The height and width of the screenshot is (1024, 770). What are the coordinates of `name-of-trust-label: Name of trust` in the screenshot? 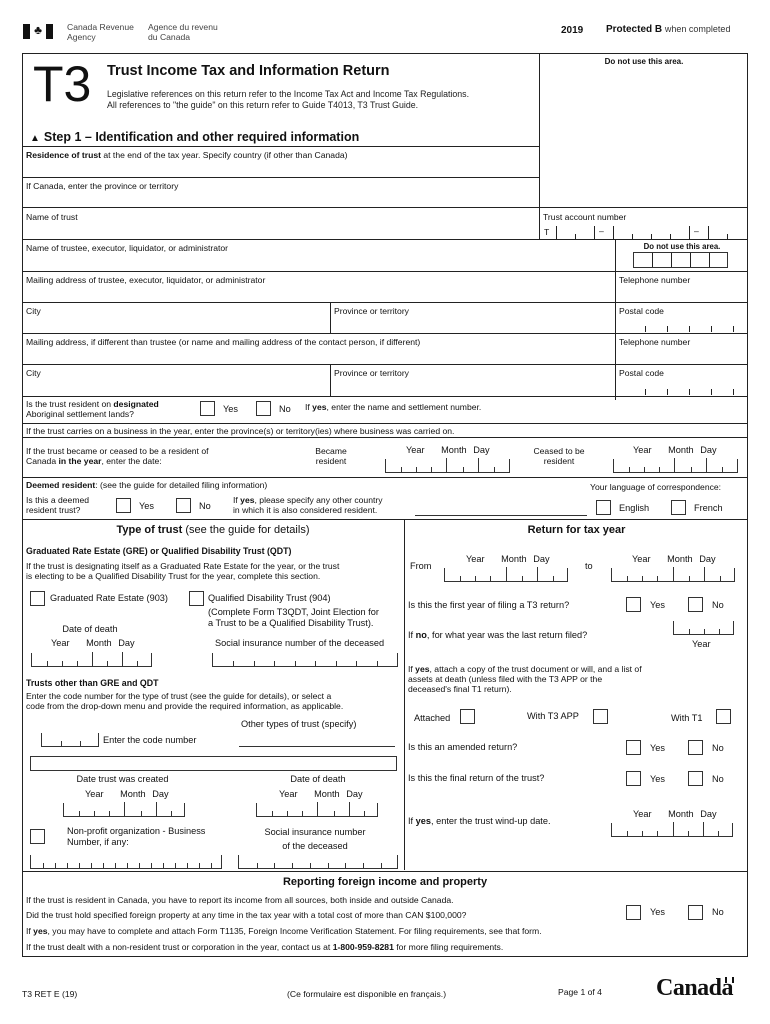 It's located at (52, 217).